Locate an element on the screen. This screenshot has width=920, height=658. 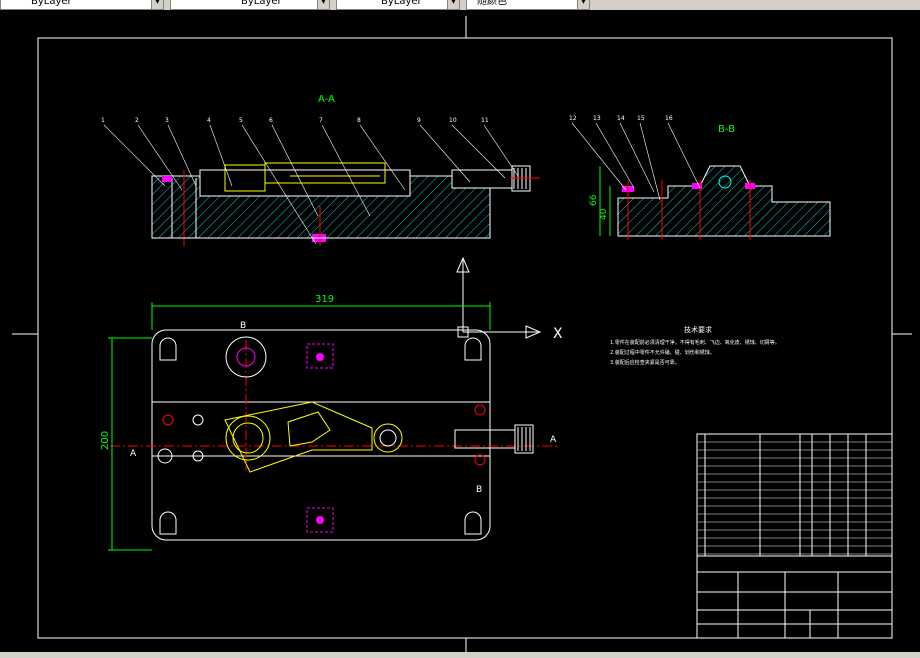
balloon-label: 2 is located at coordinates (137, 120).